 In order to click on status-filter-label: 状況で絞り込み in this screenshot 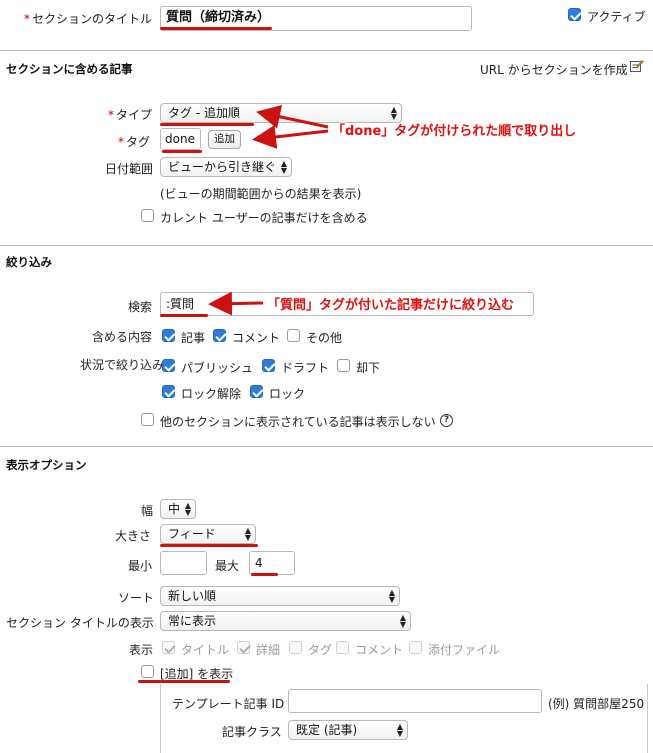, I will do `click(122, 365)`.